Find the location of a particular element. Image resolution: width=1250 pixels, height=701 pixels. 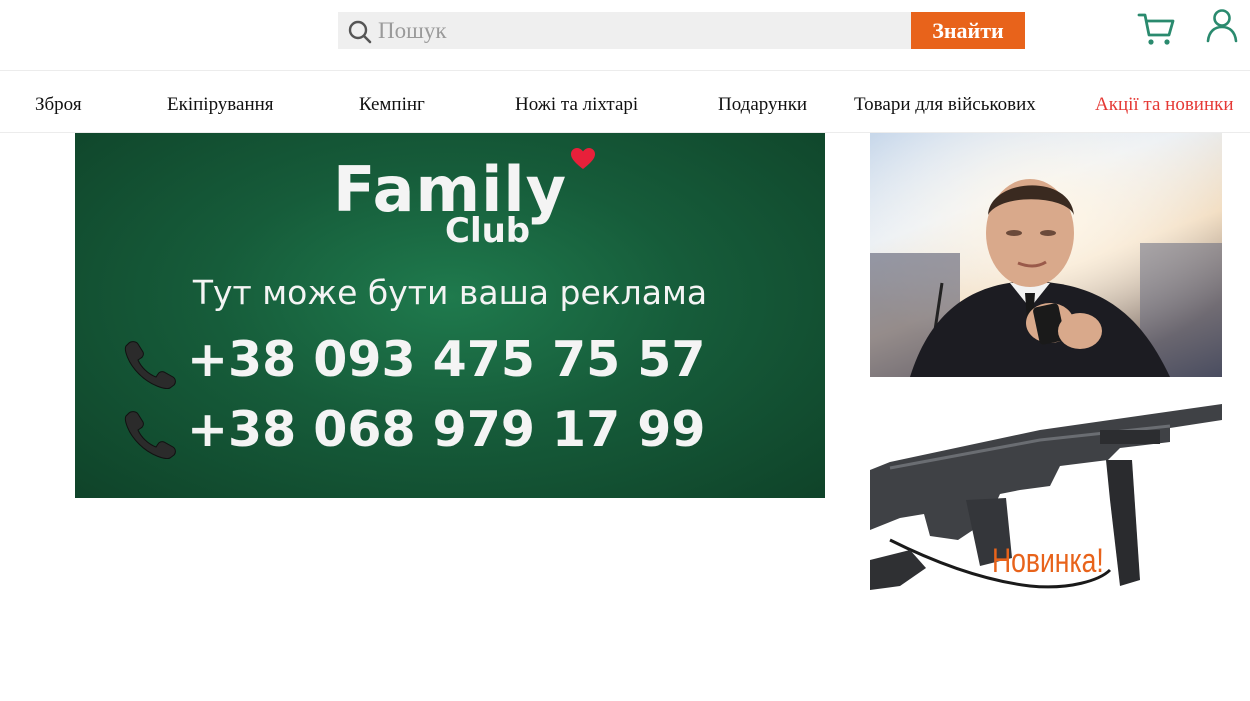

banner-phone-line: +38 093 475 75 57 is located at coordinates (471, 361).